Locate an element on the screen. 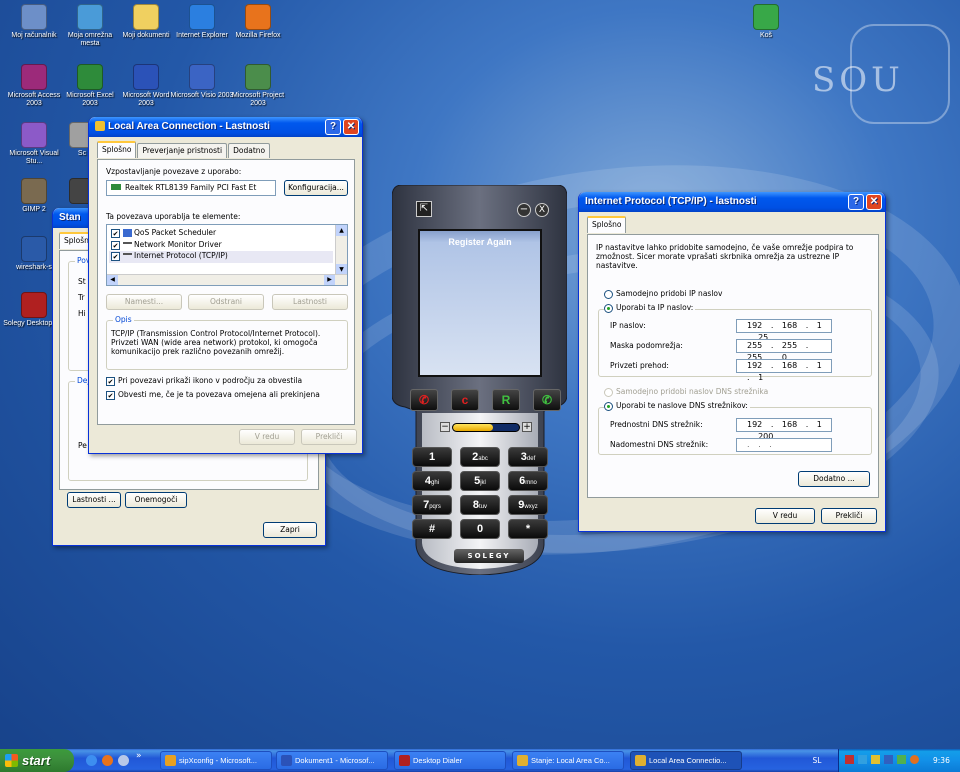  keypad-key: 7pqrs is located at coordinates (432, 505).